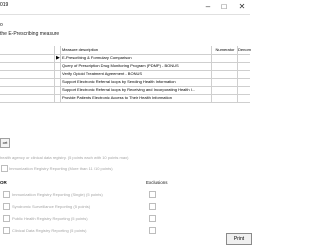 The width and height of the screenshot is (320, 250). Describe the element at coordinates (4, 168) in the screenshot. I see `immunization-checkbox` at that location.